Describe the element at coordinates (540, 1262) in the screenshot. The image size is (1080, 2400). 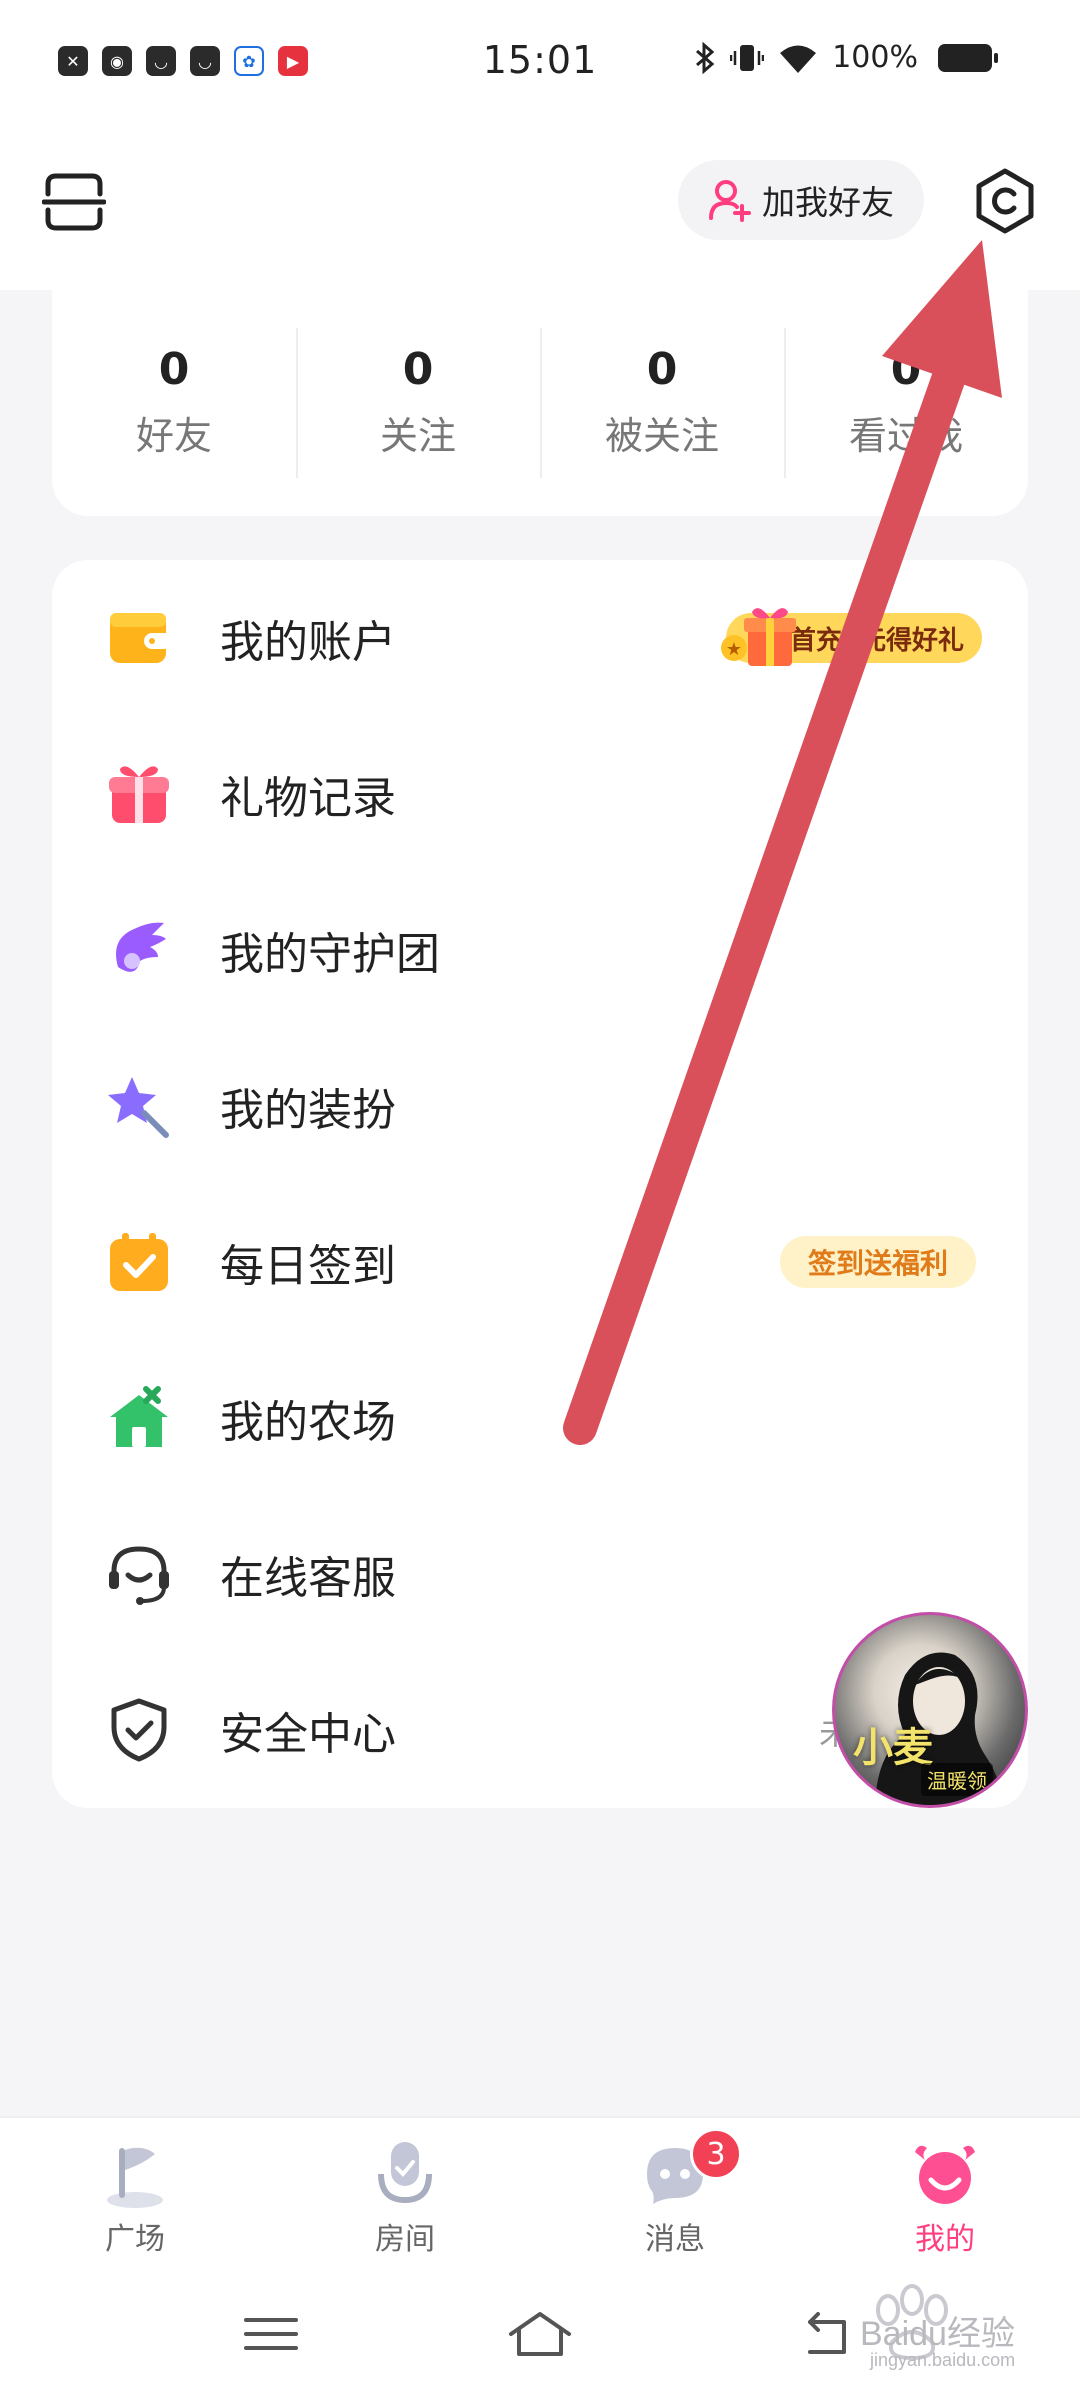
I see `menu-item-daily-checkin: 每日签到 签到送福利` at that location.